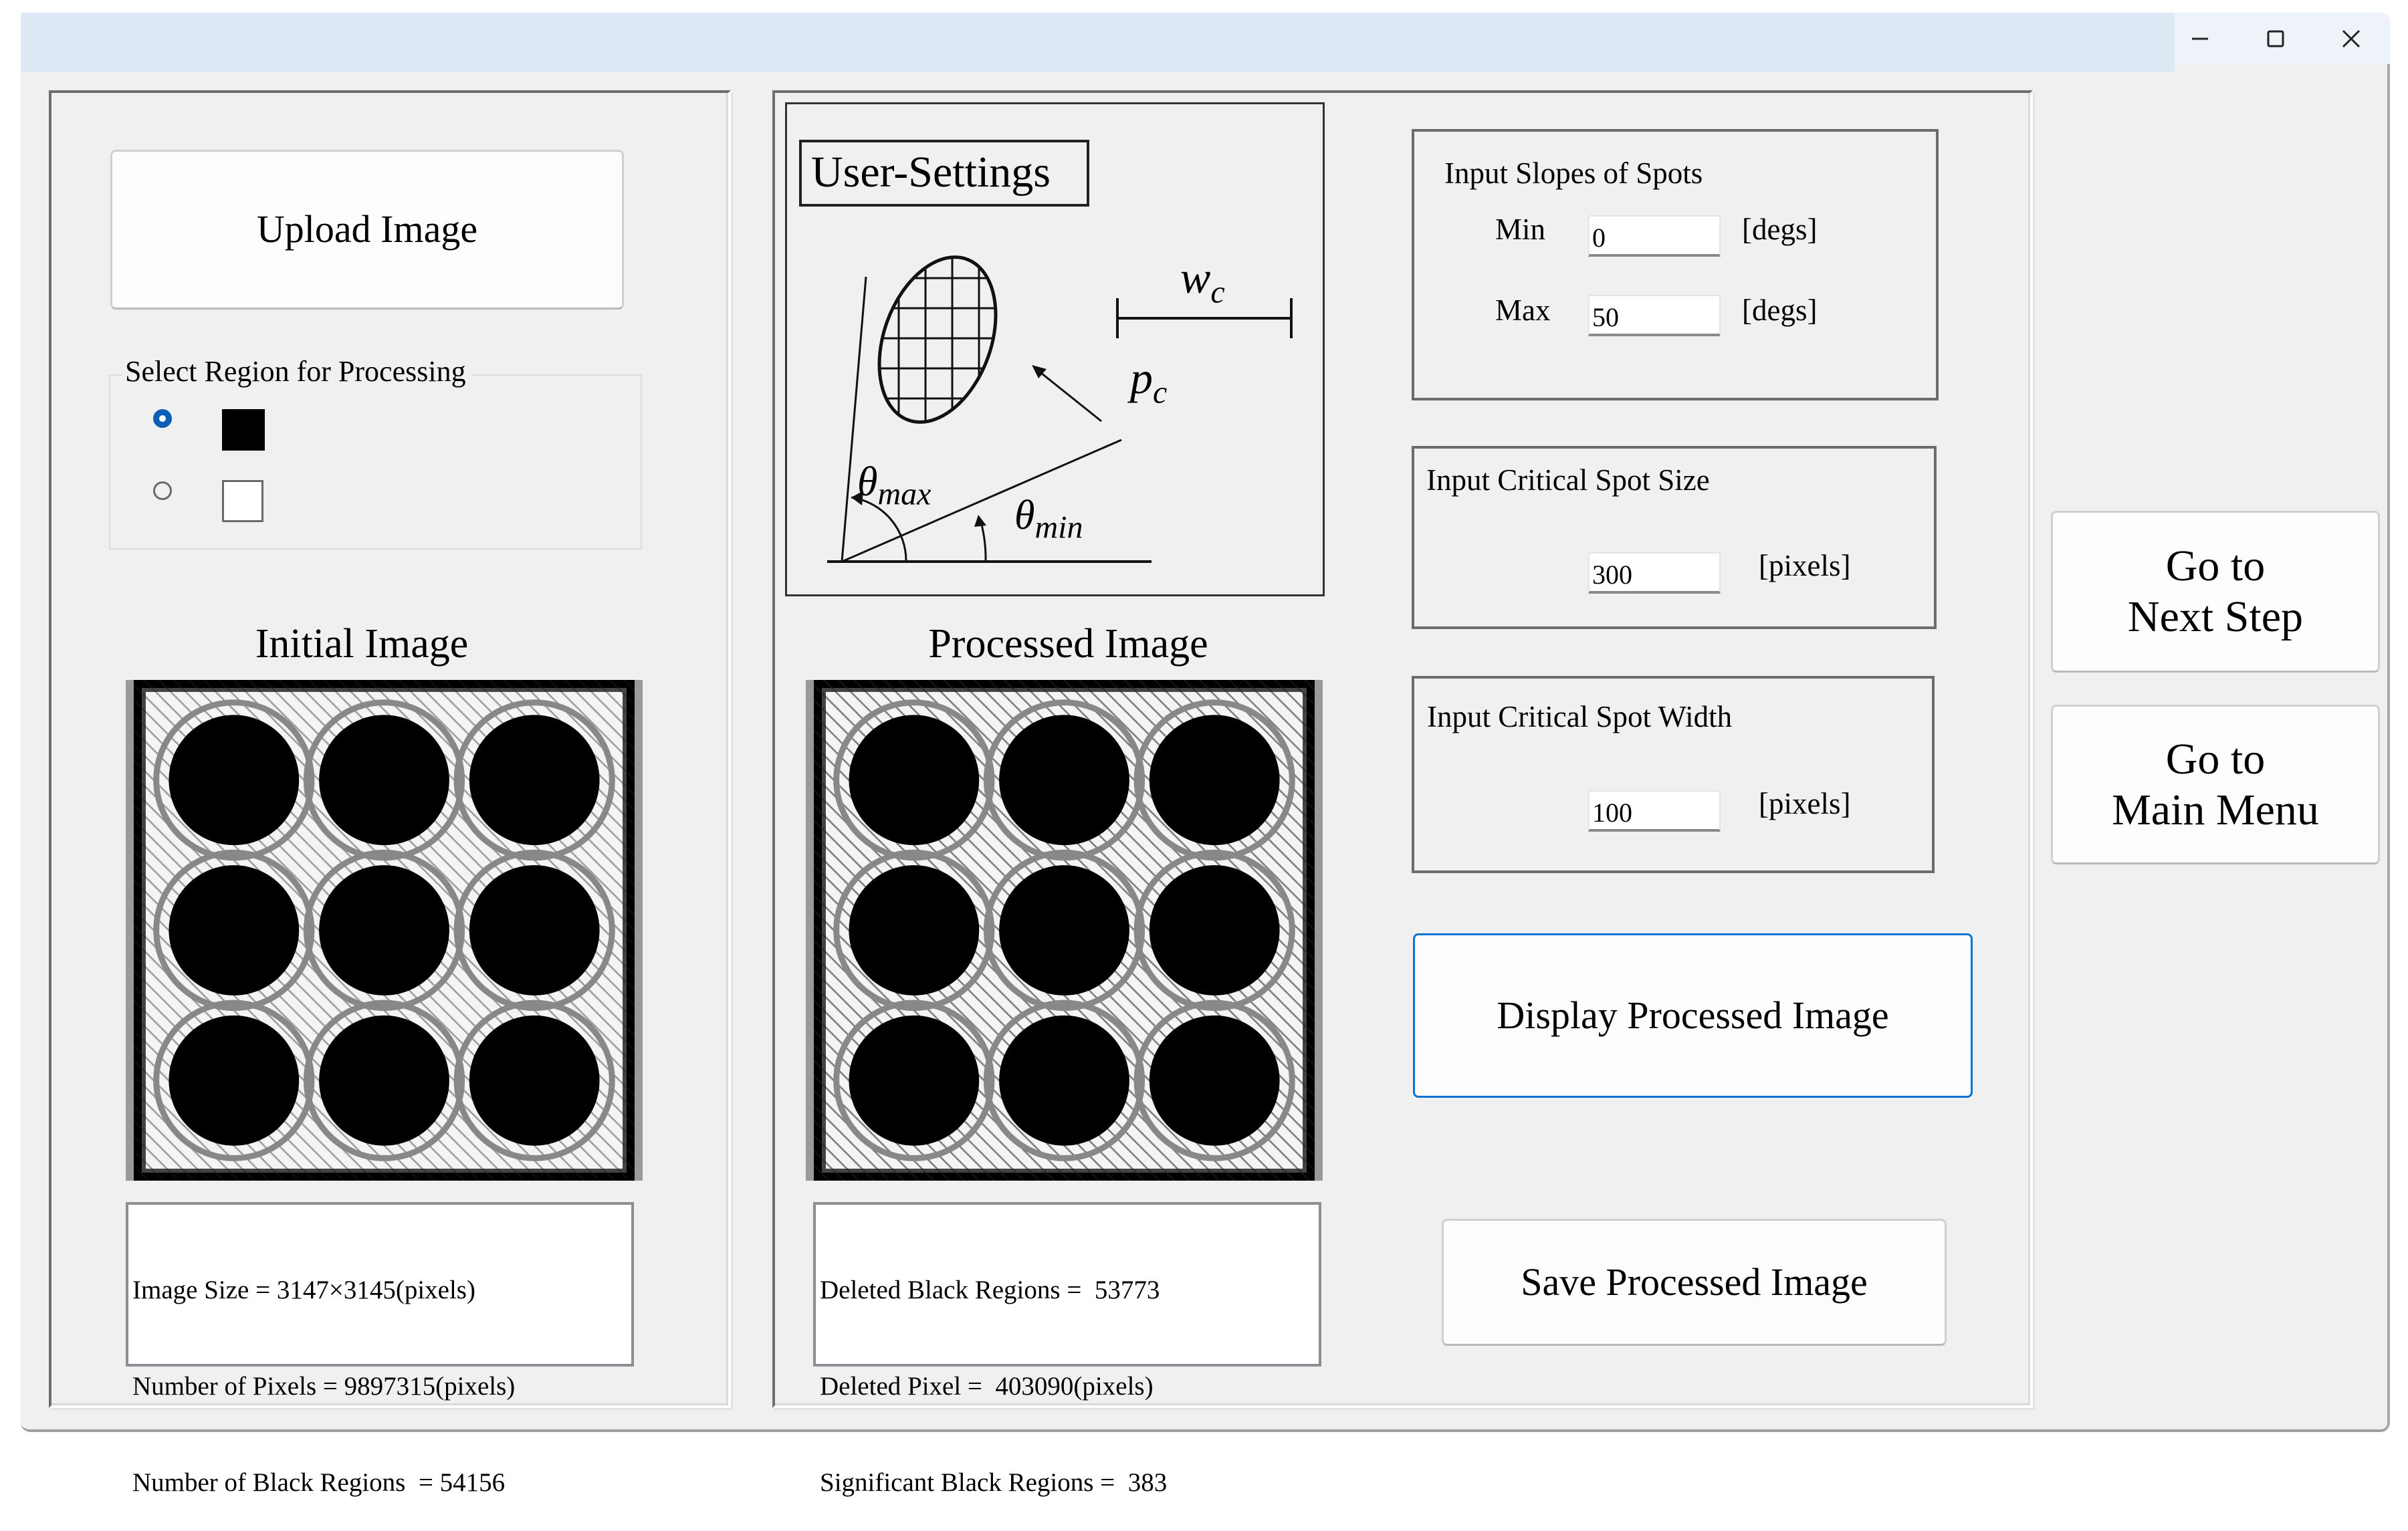 The width and height of the screenshot is (2408, 1531). What do you see at coordinates (1654, 573) in the screenshot?
I see `spot-size-input` at bounding box center [1654, 573].